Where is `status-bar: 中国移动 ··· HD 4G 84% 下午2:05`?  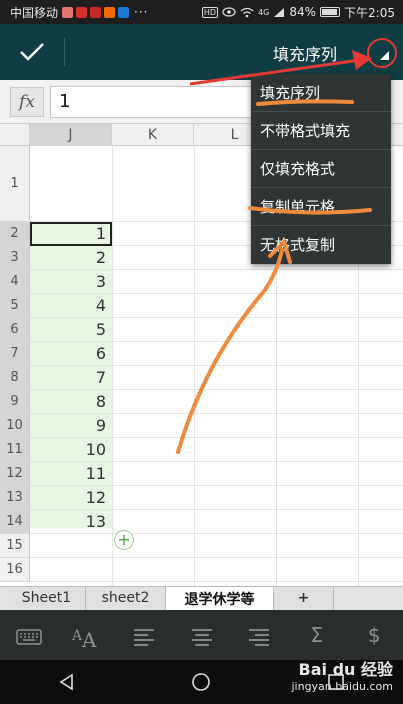 status-bar: 中国移动 ··· HD 4G 84% 下午2:05 is located at coordinates (201, 12).